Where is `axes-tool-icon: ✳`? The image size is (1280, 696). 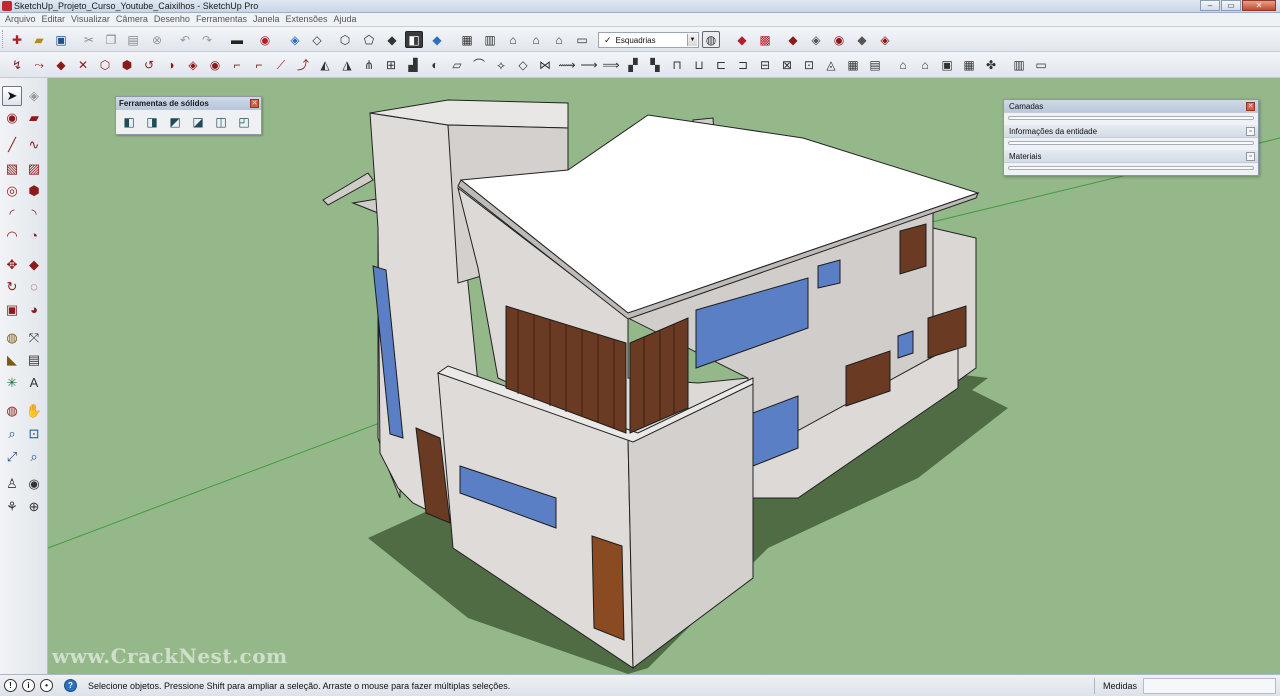 axes-tool-icon: ✳ is located at coordinates (12, 383).